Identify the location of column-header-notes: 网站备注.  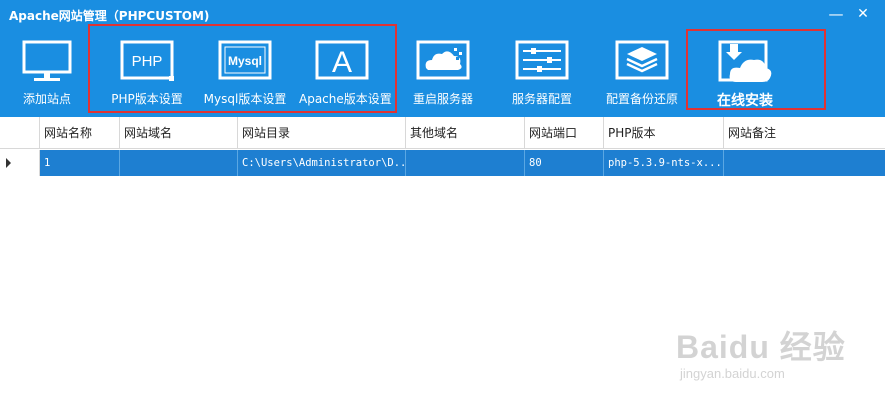
(804, 132).